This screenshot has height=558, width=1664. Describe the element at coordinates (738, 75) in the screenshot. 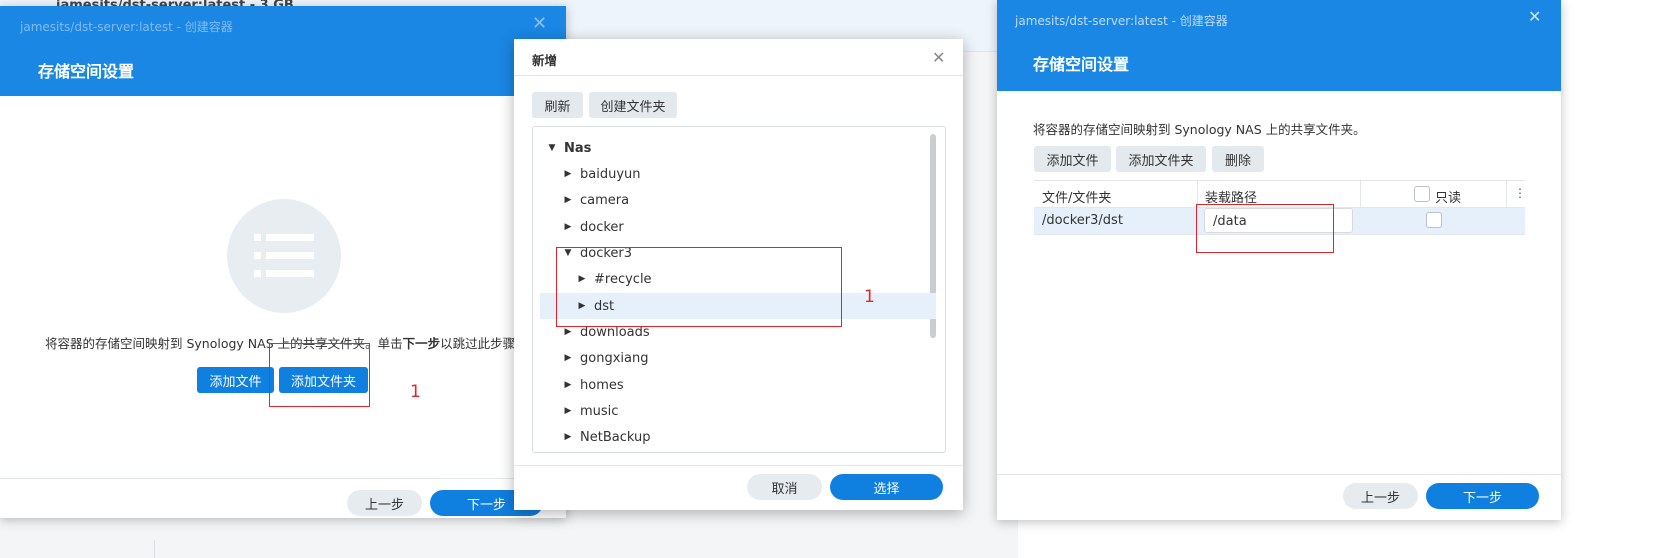

I see `header-divider` at that location.